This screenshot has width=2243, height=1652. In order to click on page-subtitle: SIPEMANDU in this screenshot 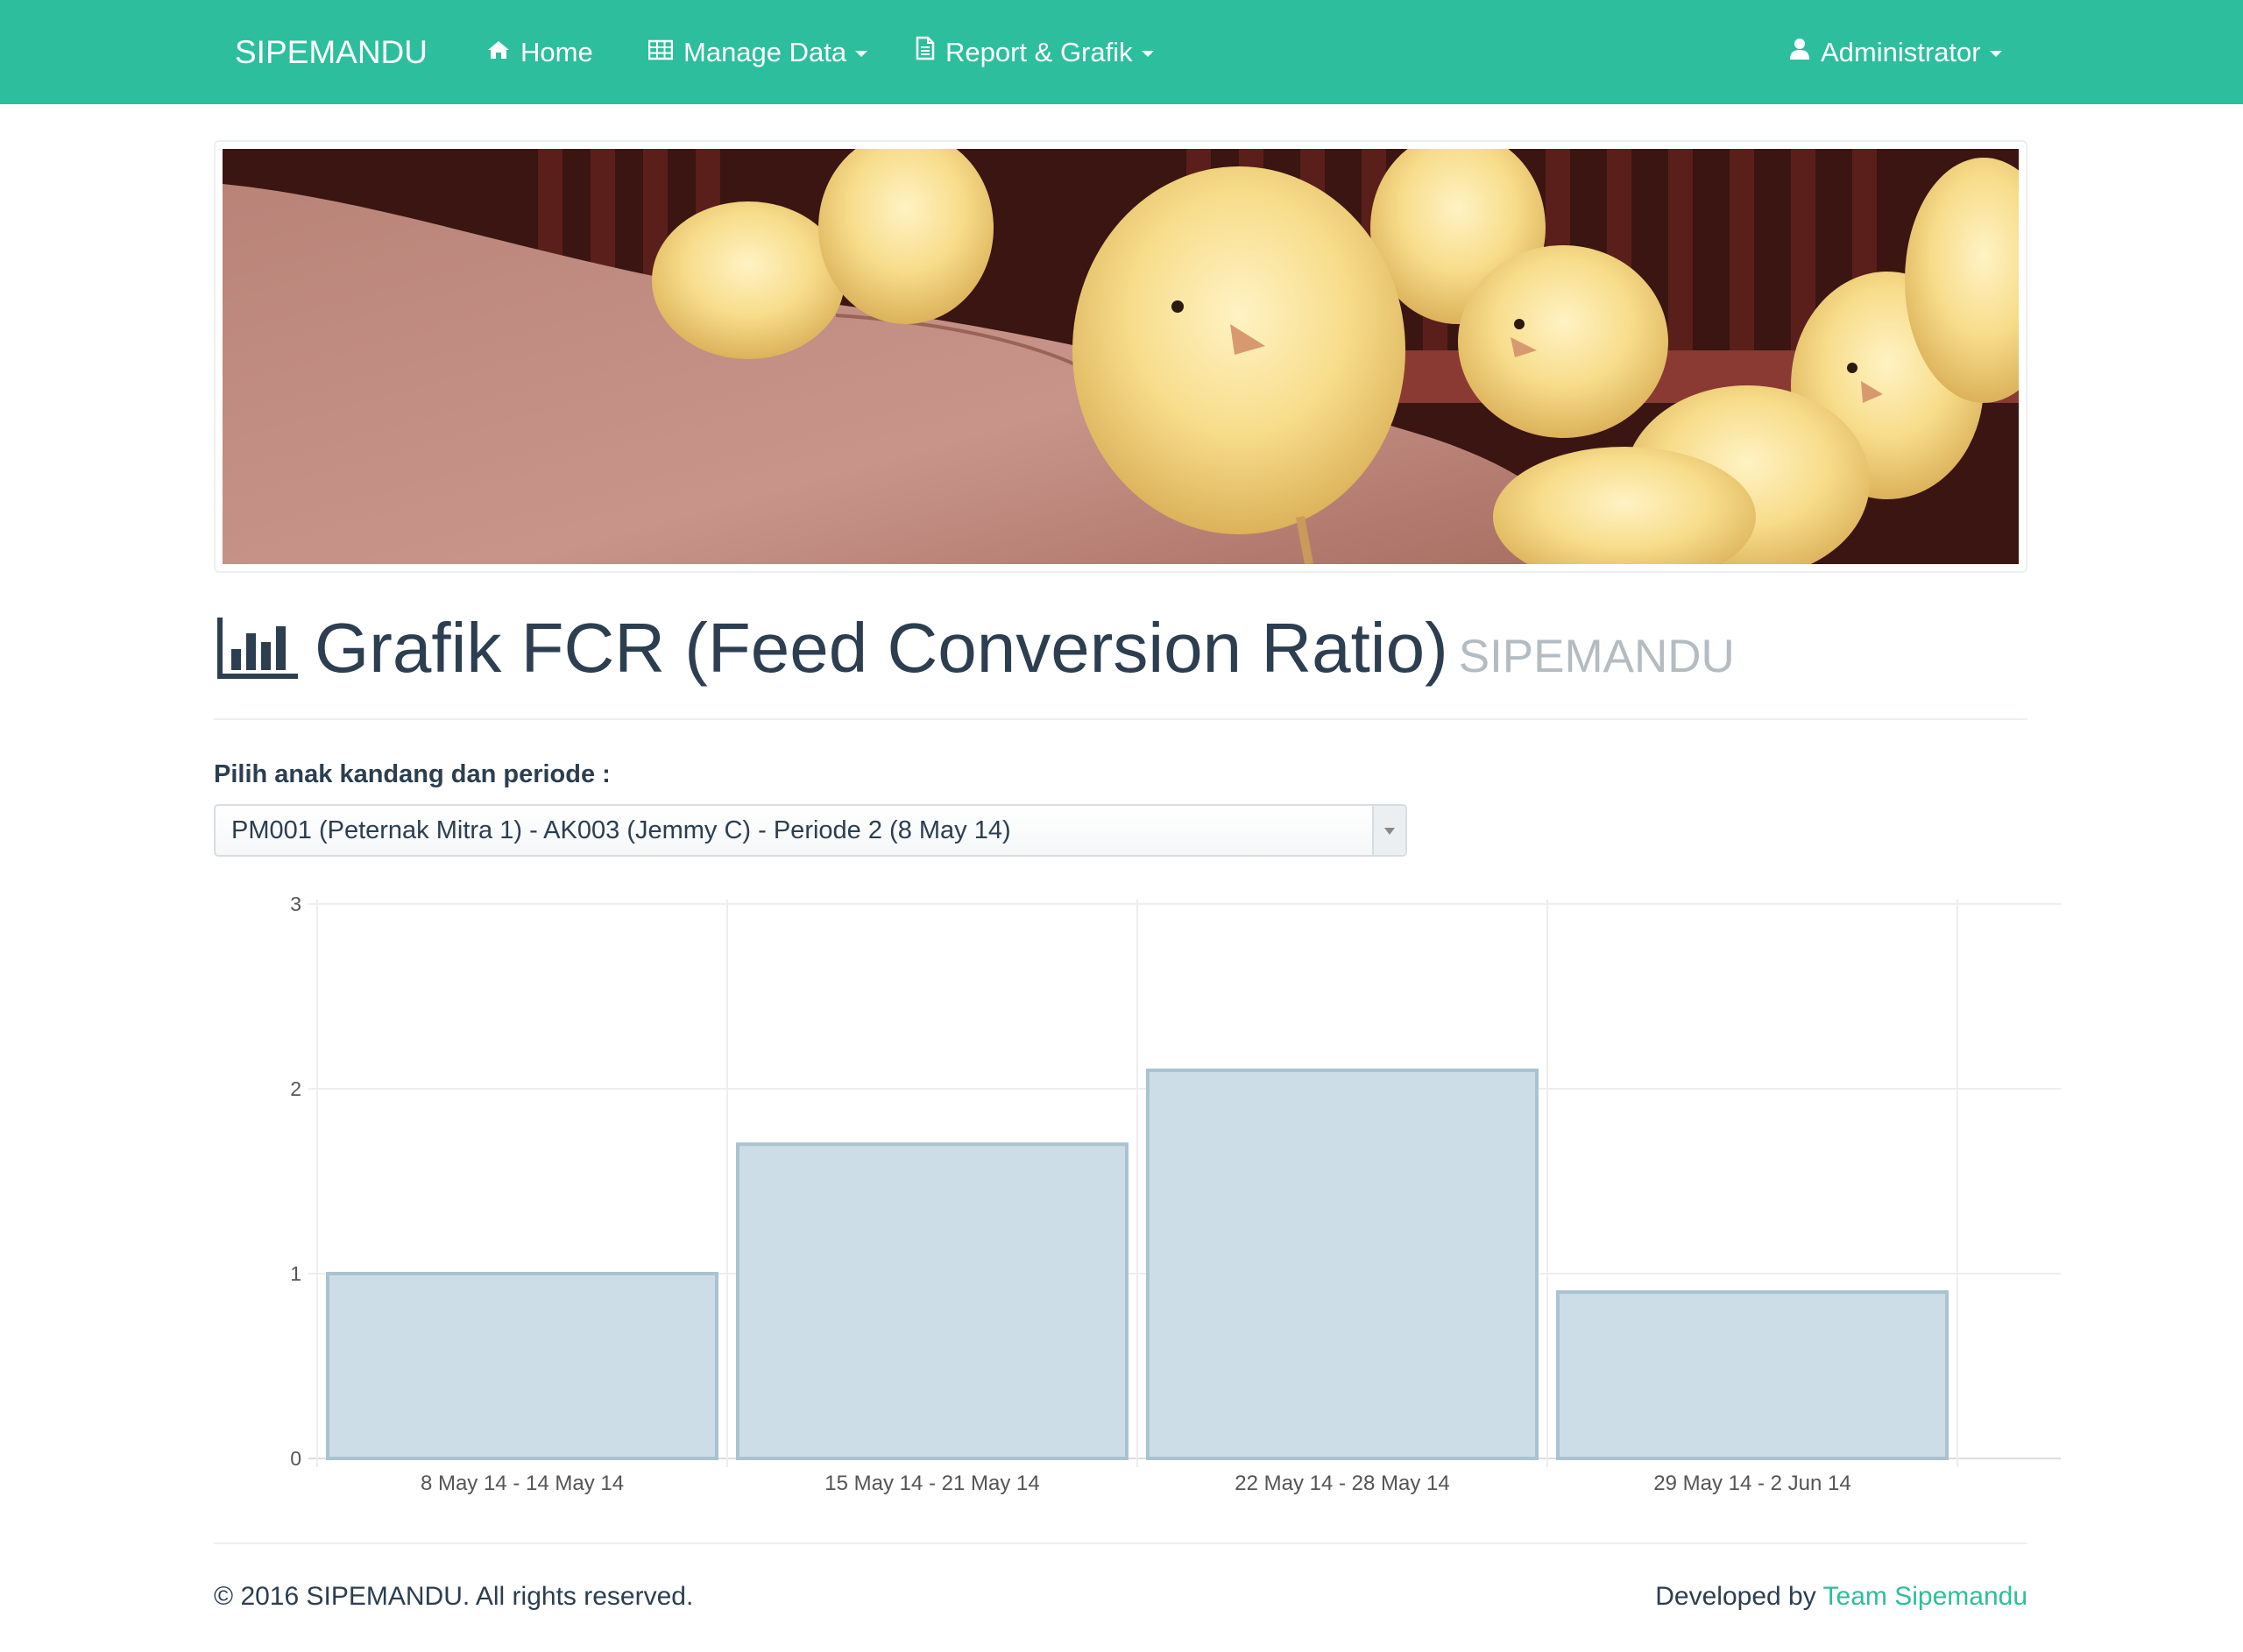, I will do `click(1597, 656)`.